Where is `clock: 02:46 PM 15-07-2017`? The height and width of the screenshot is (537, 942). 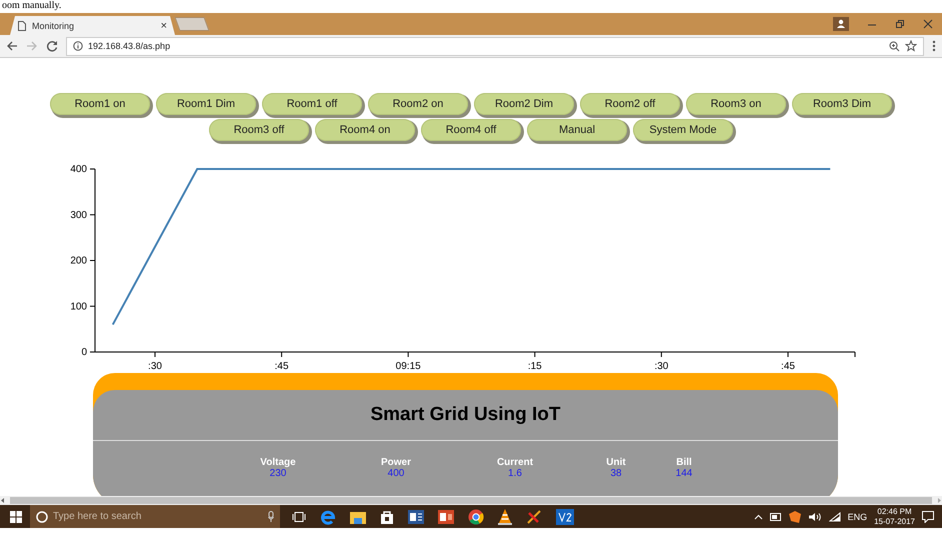 clock: 02:46 PM 15-07-2017 is located at coordinates (894, 516).